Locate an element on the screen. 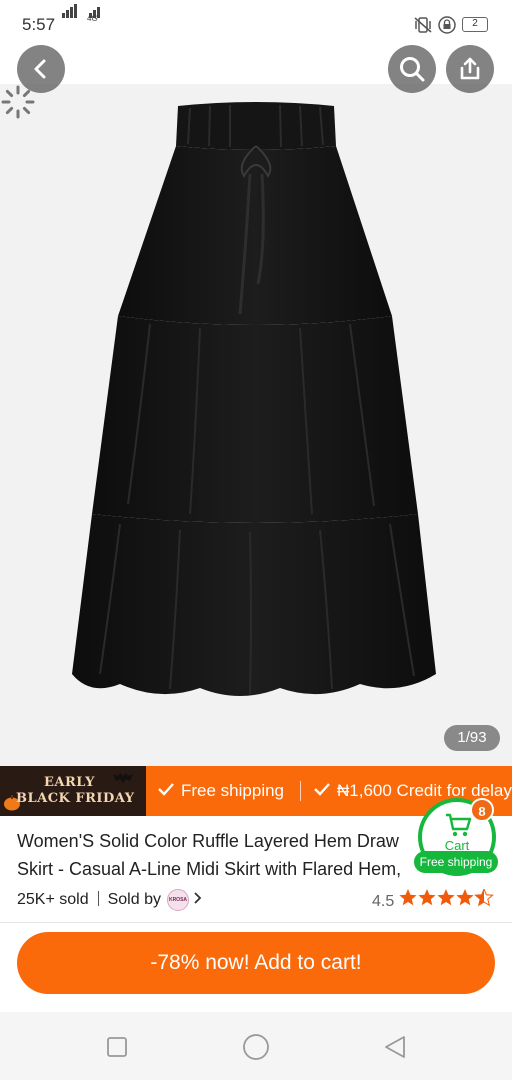 The image size is (512, 1080). sold-count: 25K+ sold is located at coordinates (53, 900).